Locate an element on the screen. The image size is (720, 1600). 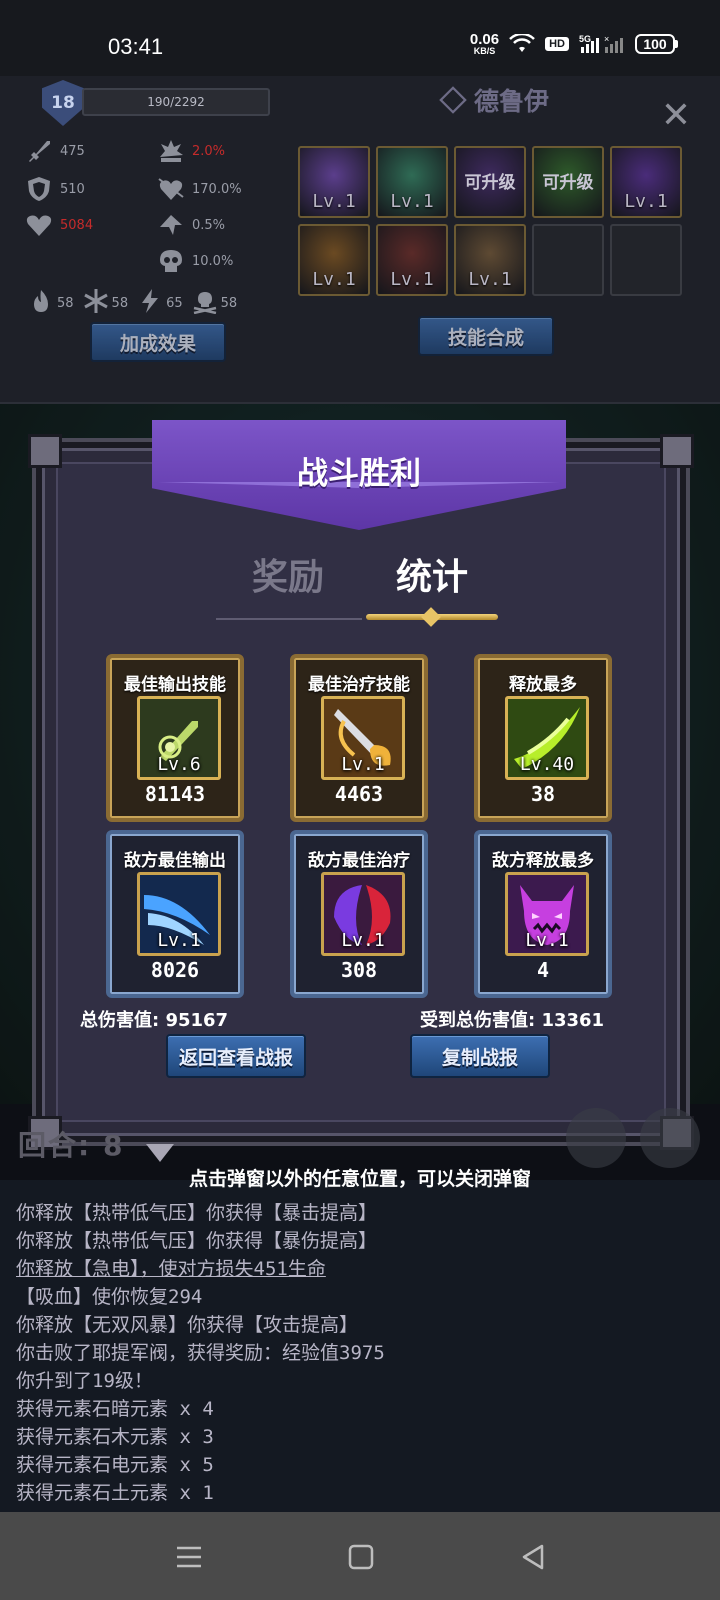
signal-icon: 5G × is located at coordinates (601, 43).